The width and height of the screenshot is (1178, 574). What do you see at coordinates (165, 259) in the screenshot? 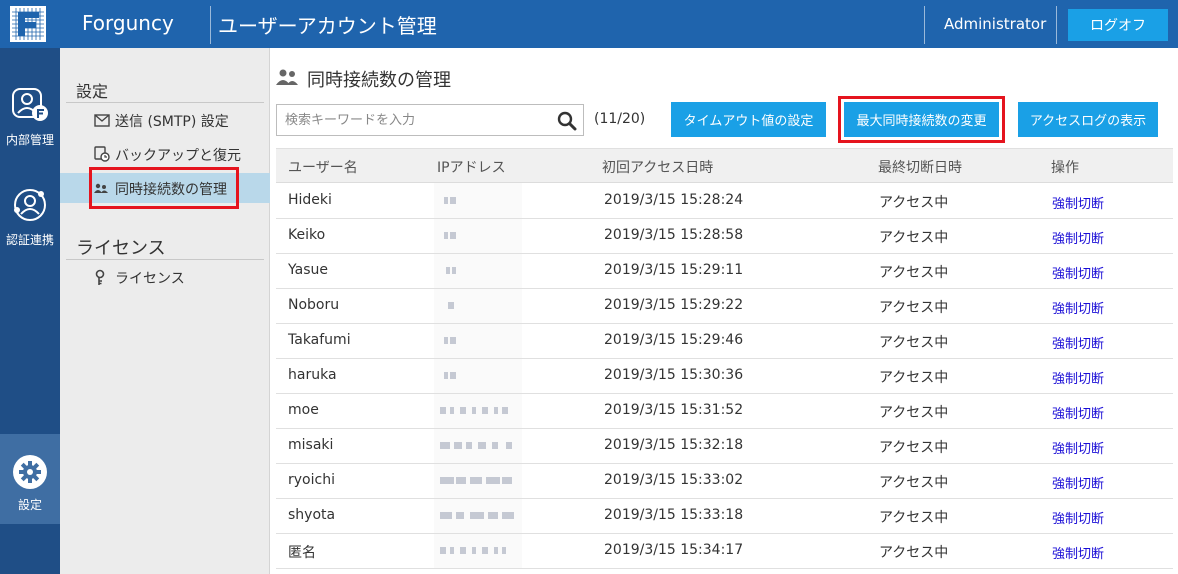
I see `menu-divider` at bounding box center [165, 259].